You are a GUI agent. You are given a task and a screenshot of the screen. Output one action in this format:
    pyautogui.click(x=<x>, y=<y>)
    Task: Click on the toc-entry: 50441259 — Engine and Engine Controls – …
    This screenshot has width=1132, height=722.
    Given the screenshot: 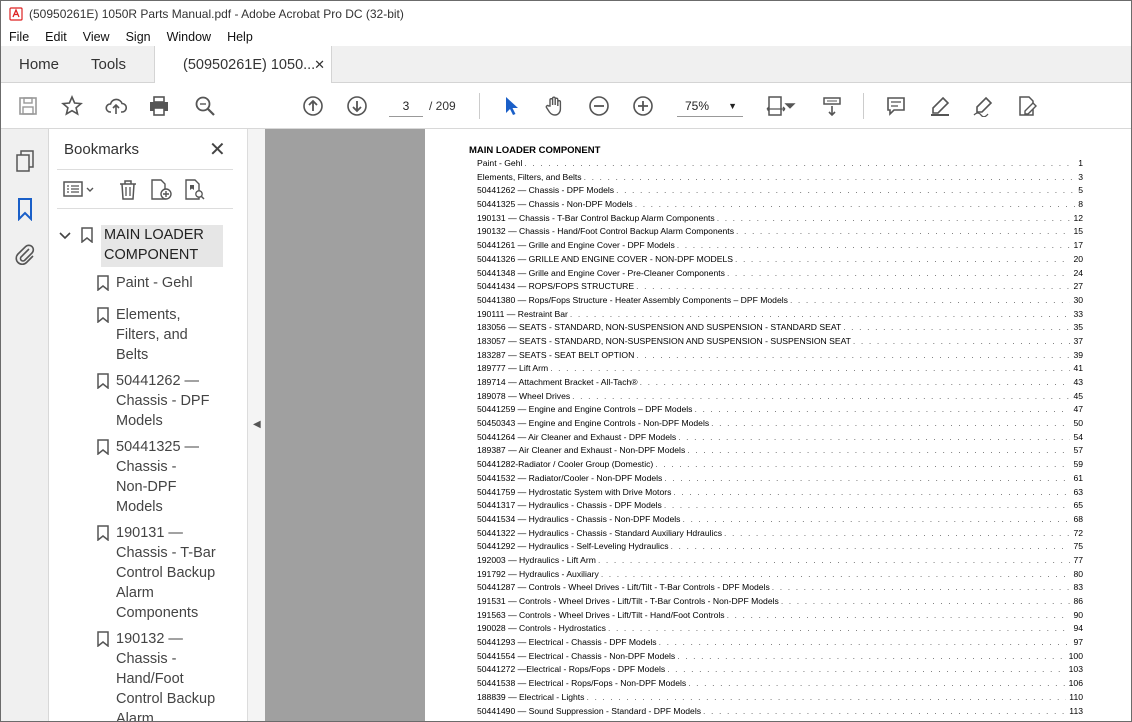 What is the action you would take?
    pyautogui.click(x=780, y=410)
    